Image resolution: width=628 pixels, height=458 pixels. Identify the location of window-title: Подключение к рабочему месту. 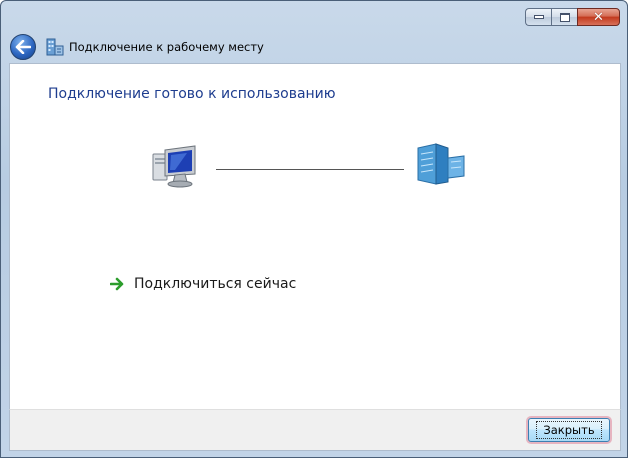
(166, 47).